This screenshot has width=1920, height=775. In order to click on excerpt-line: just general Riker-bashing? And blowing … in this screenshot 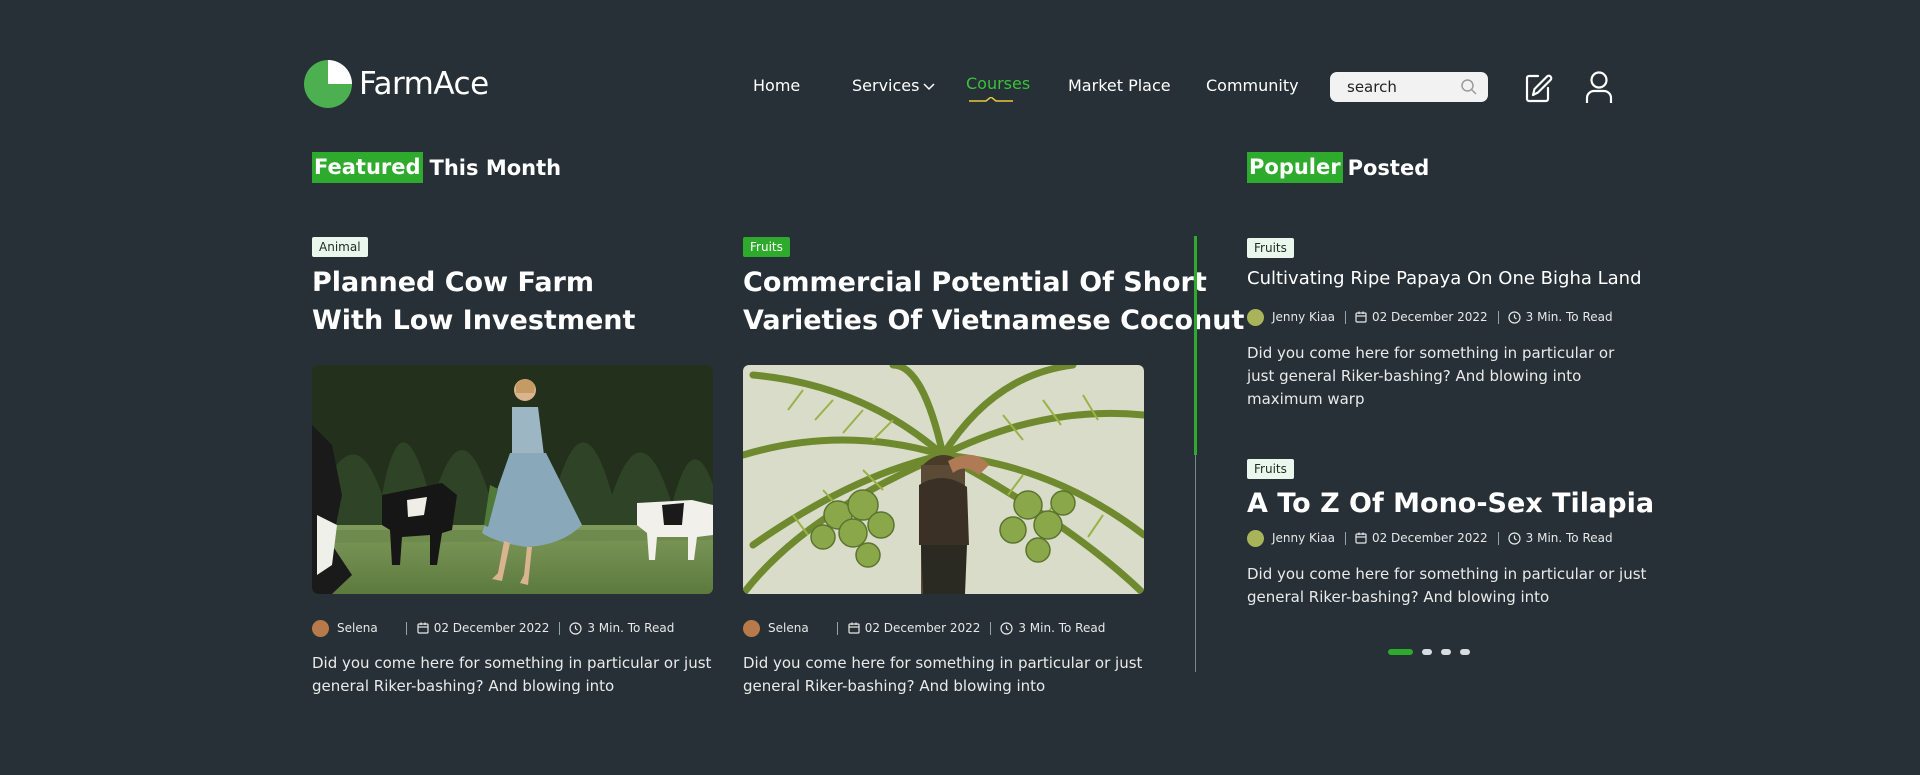, I will do `click(1414, 376)`.